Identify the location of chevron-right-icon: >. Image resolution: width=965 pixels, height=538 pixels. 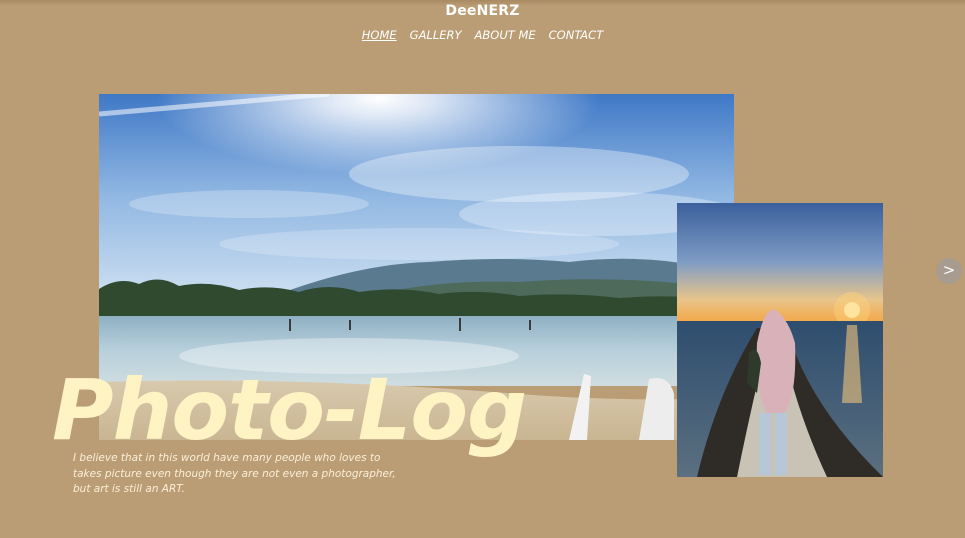
(949, 270).